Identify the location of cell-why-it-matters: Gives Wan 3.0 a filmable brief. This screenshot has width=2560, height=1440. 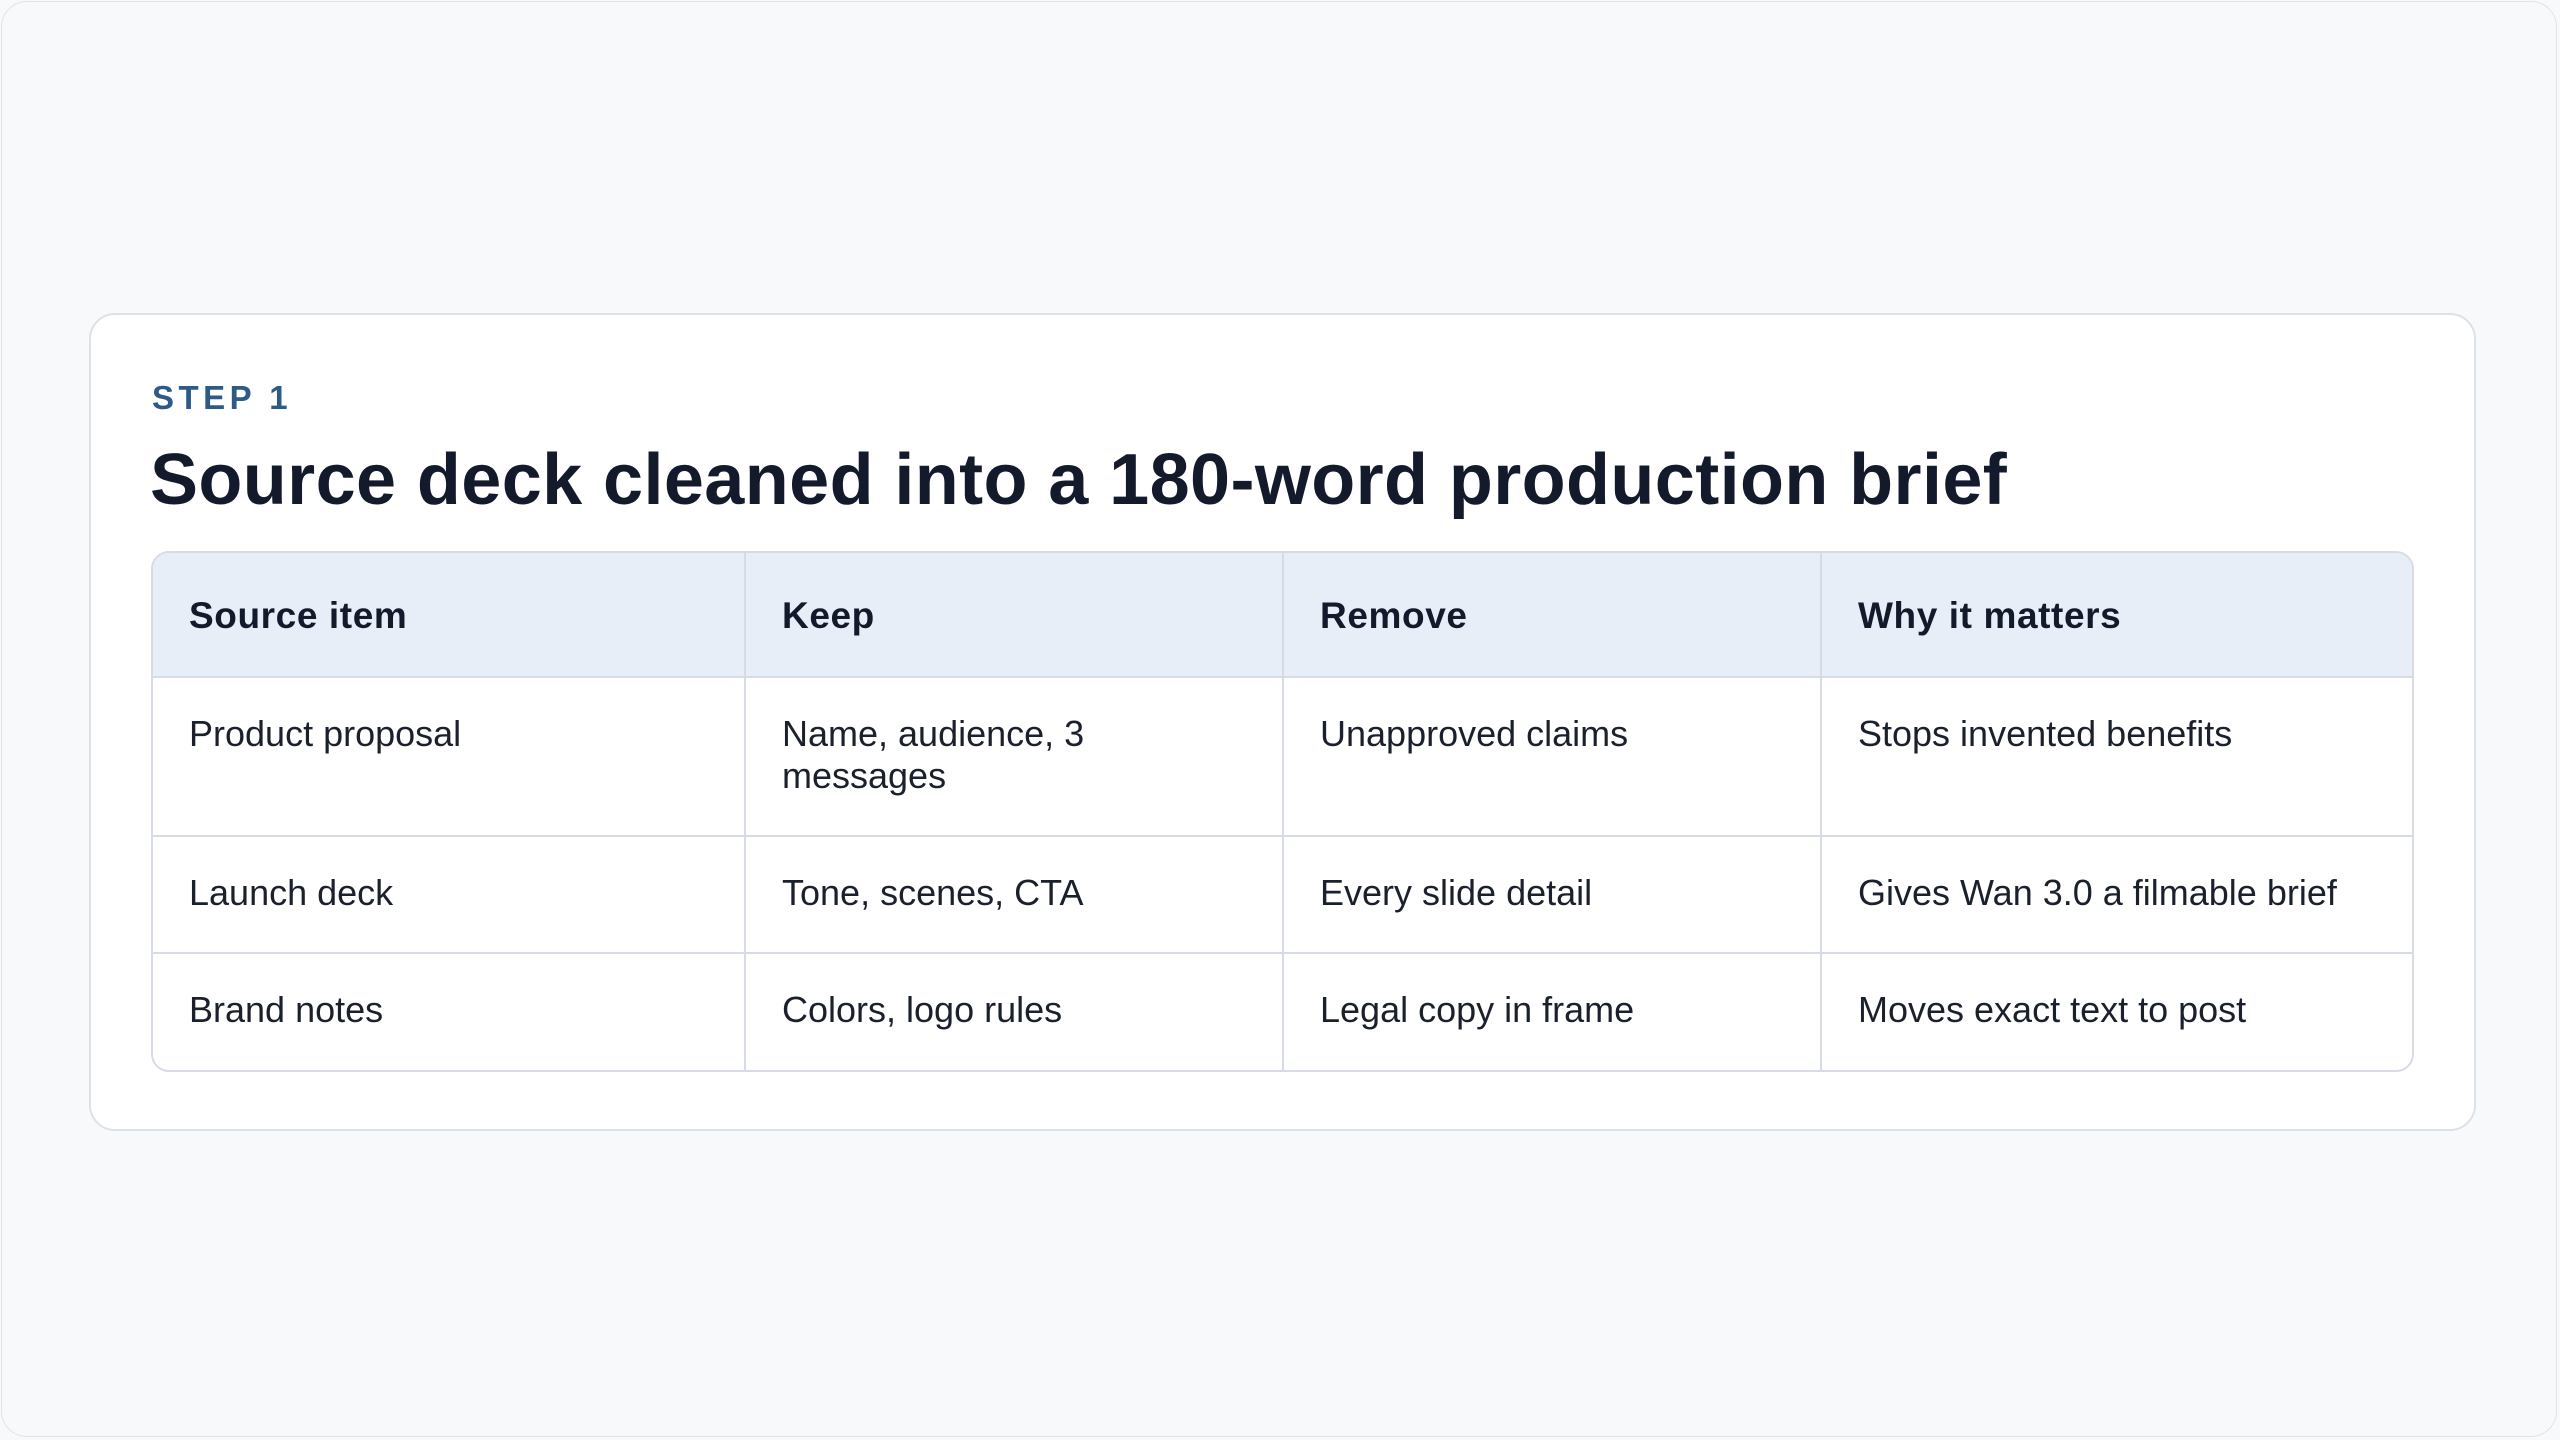
(2116, 893).